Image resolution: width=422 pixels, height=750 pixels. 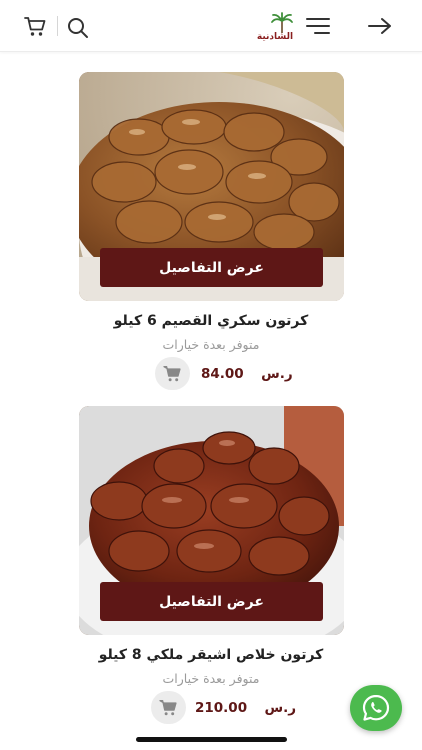 I want to click on whatsapp-button, so click(x=376, y=708).